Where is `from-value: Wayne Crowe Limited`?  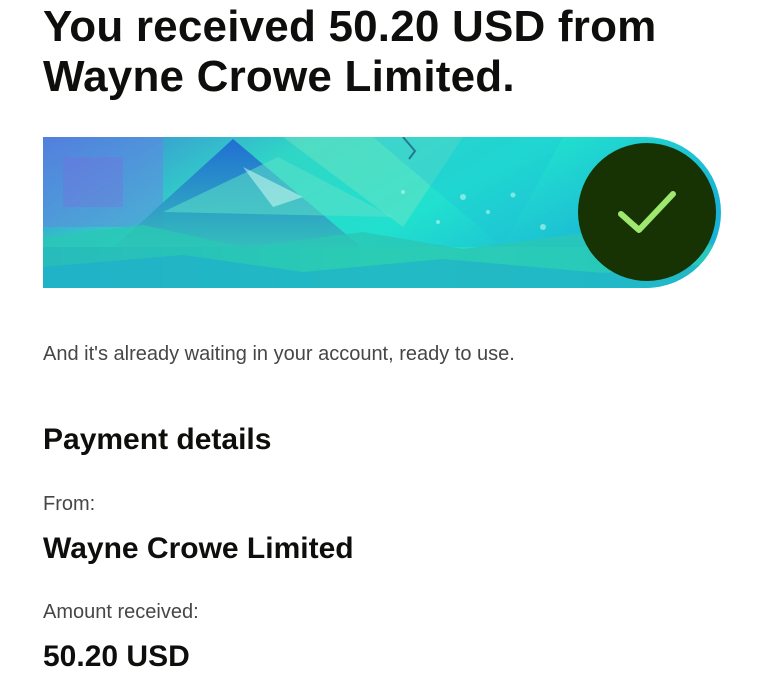 from-value: Wayne Crowe Limited is located at coordinates (198, 548).